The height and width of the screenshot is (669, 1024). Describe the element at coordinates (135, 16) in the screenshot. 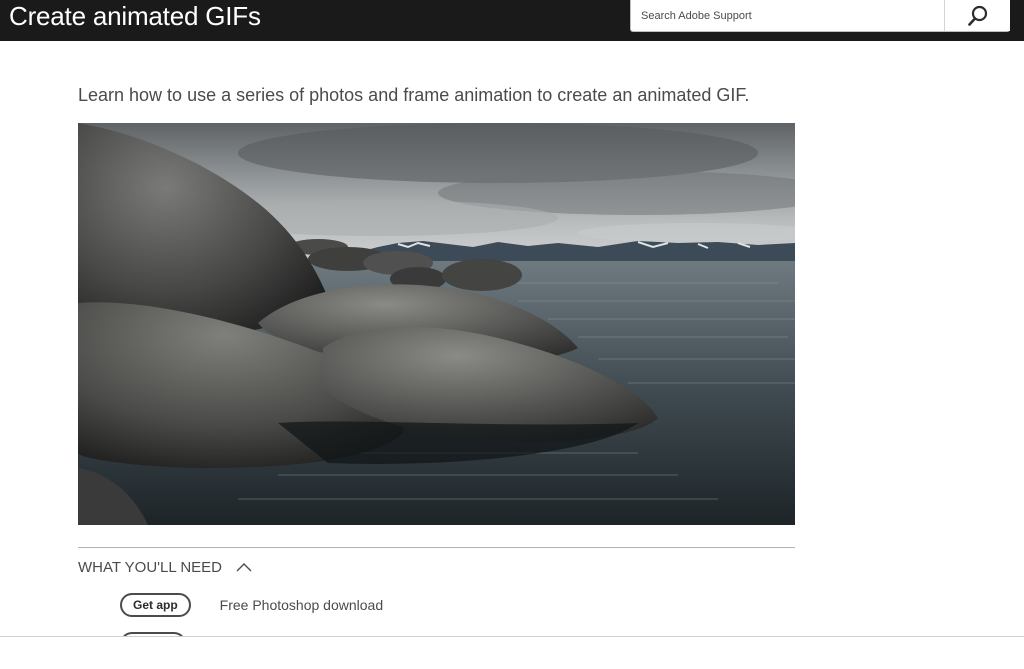

I see `page-title: Create animated GIFs` at that location.